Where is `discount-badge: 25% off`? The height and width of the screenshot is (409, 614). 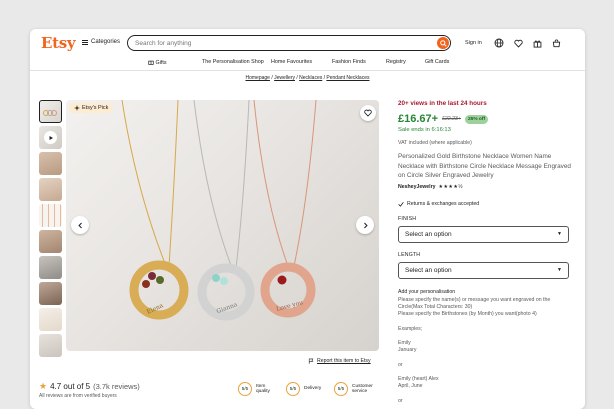
discount-badge: 25% off is located at coordinates (476, 119).